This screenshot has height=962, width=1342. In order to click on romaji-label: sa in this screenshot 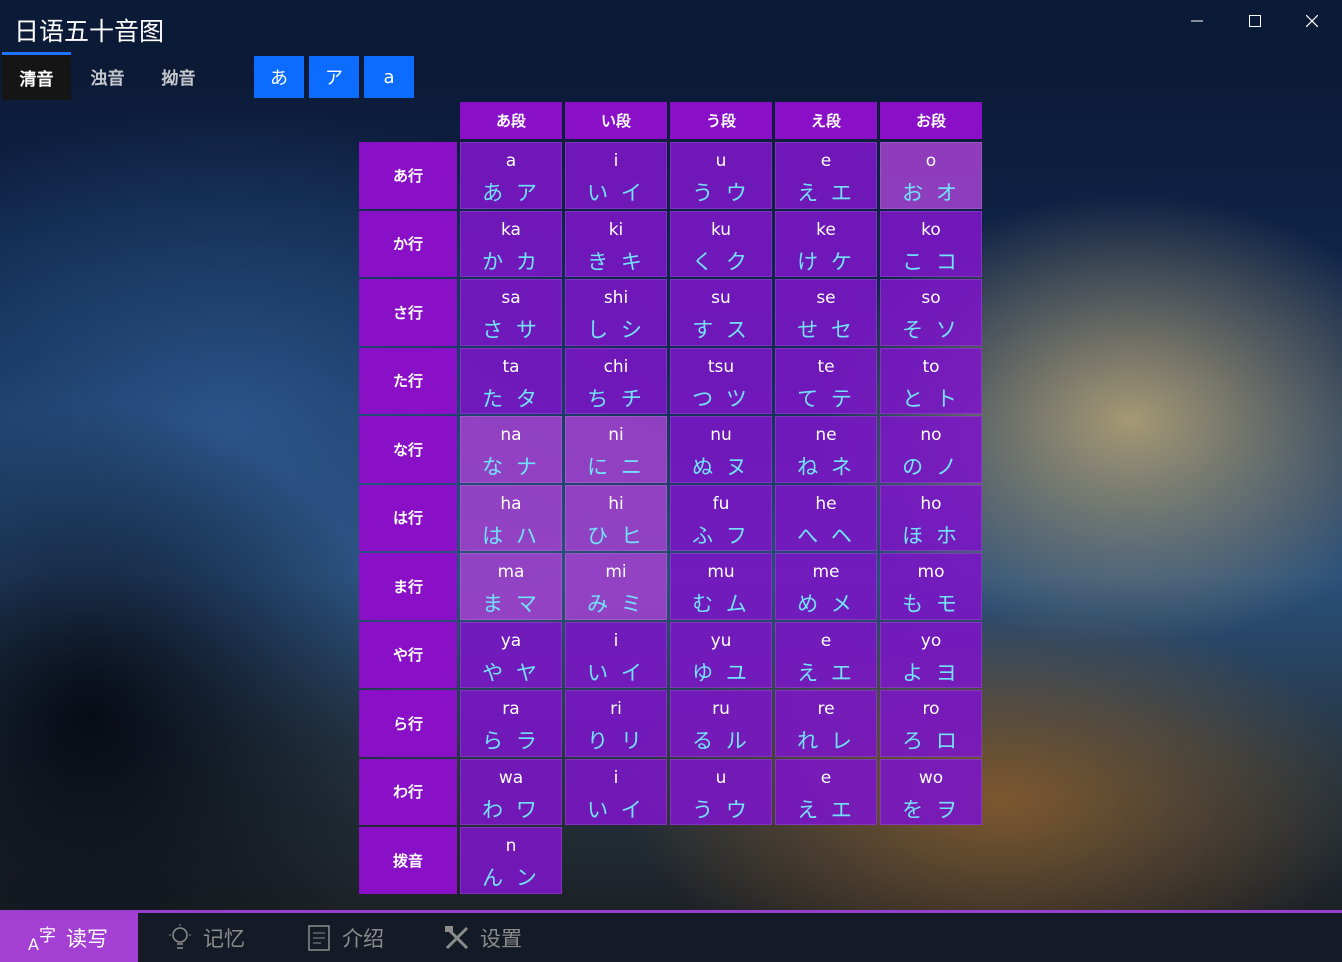, I will do `click(511, 298)`.